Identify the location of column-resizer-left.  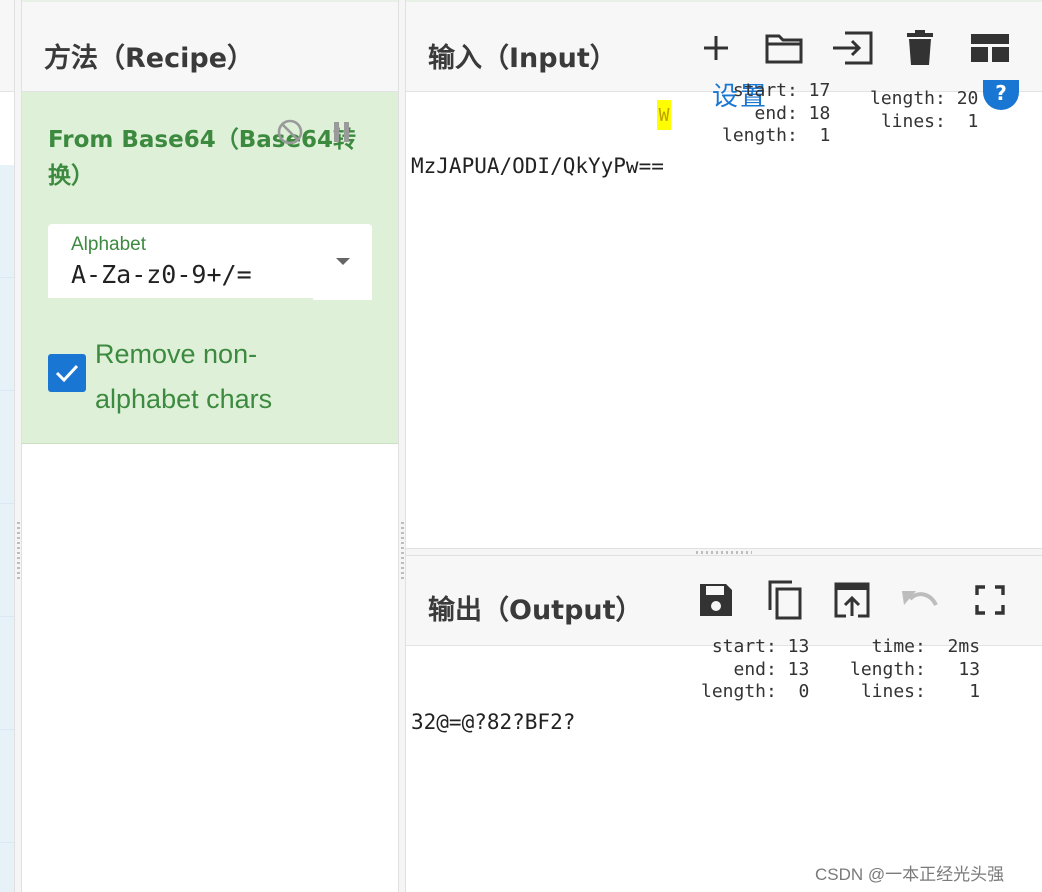
(18, 446).